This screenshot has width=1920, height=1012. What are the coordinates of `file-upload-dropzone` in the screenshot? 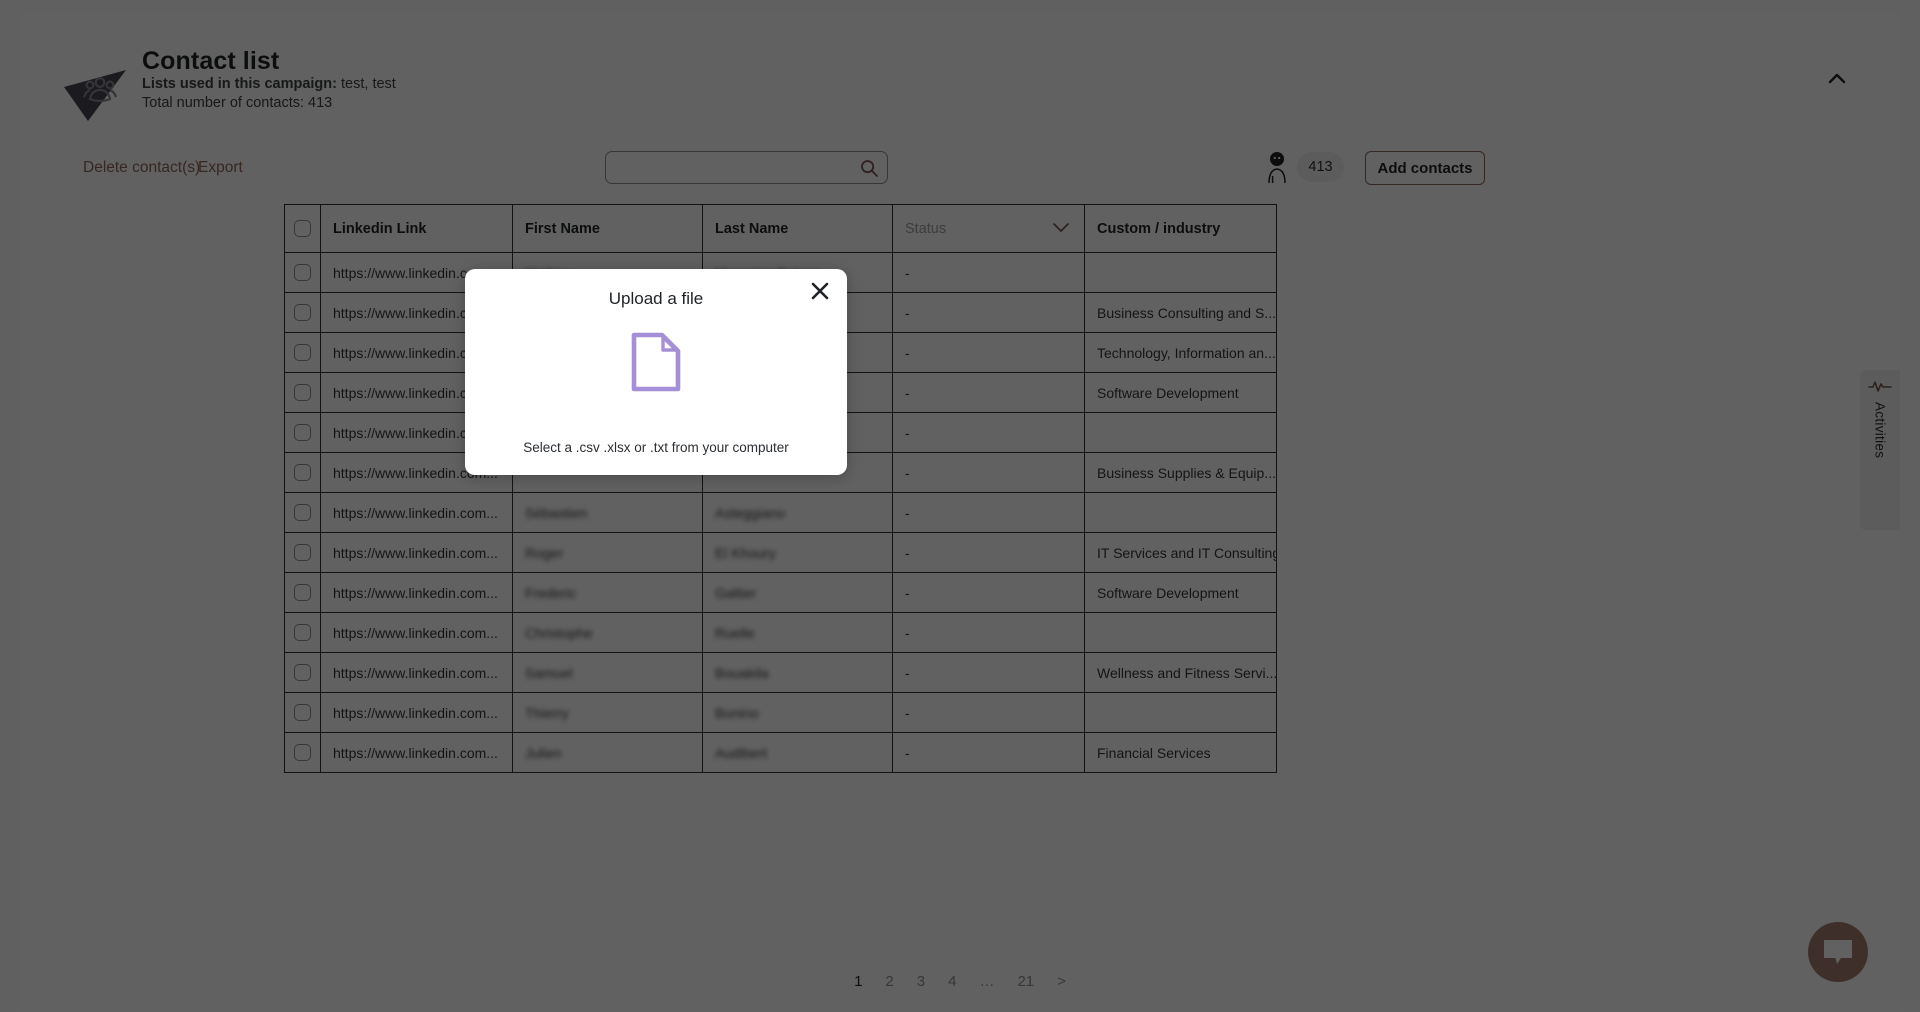 It's located at (656, 364).